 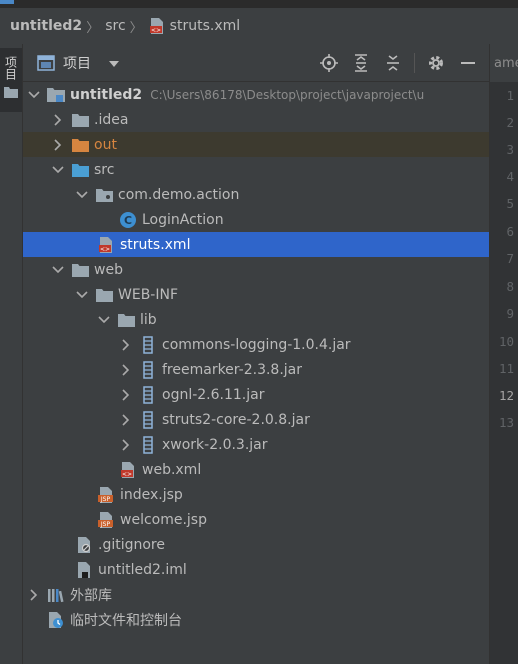 I want to click on tree-node-external-libraries: 外部库, so click(x=256, y=594).